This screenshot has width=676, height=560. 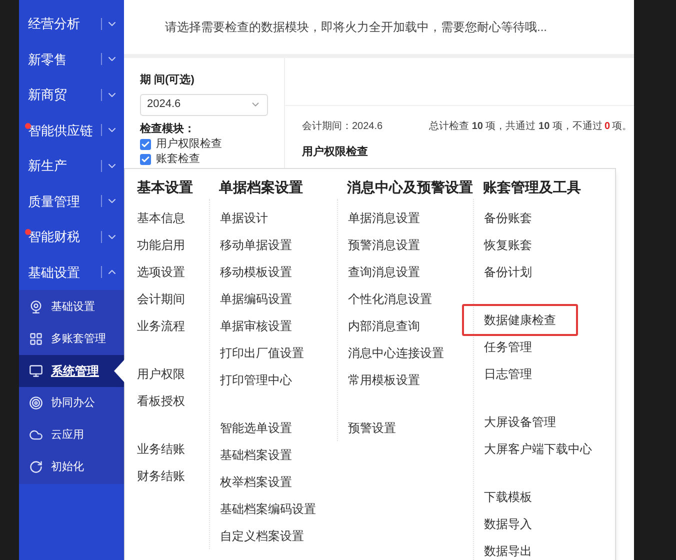 What do you see at coordinates (71, 24) in the screenshot?
I see `sidebar-item: 经营分析` at bounding box center [71, 24].